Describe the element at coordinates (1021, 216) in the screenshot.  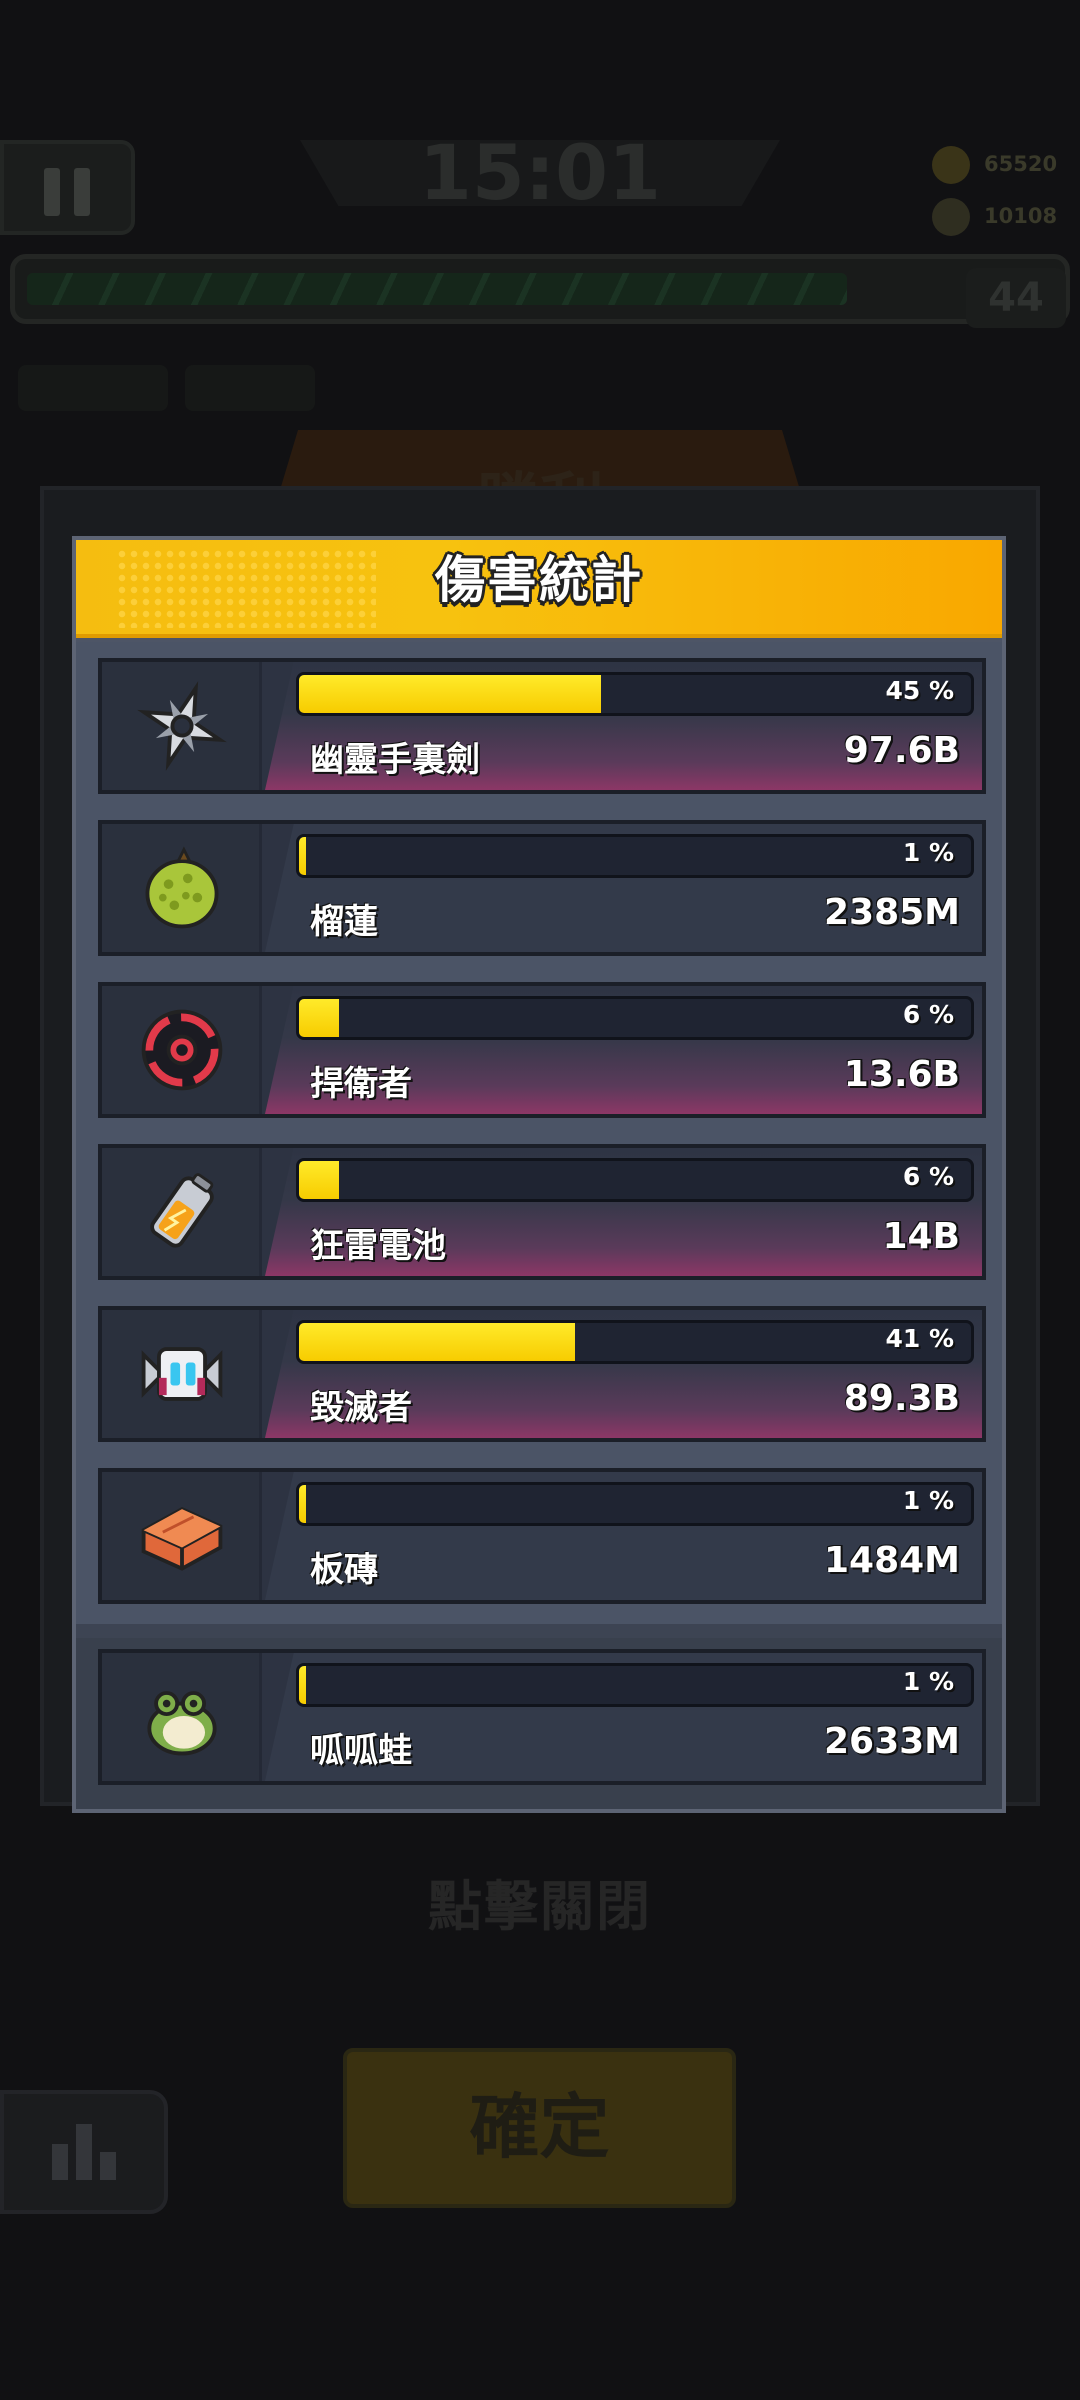
I see `gem-count: 10108` at that location.